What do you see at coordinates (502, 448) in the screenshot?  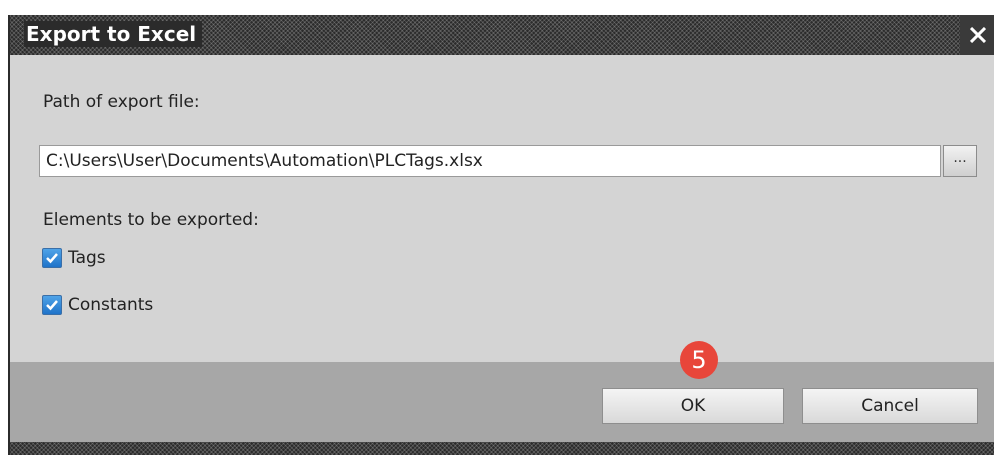 I see `dialog-bottom-border` at bounding box center [502, 448].